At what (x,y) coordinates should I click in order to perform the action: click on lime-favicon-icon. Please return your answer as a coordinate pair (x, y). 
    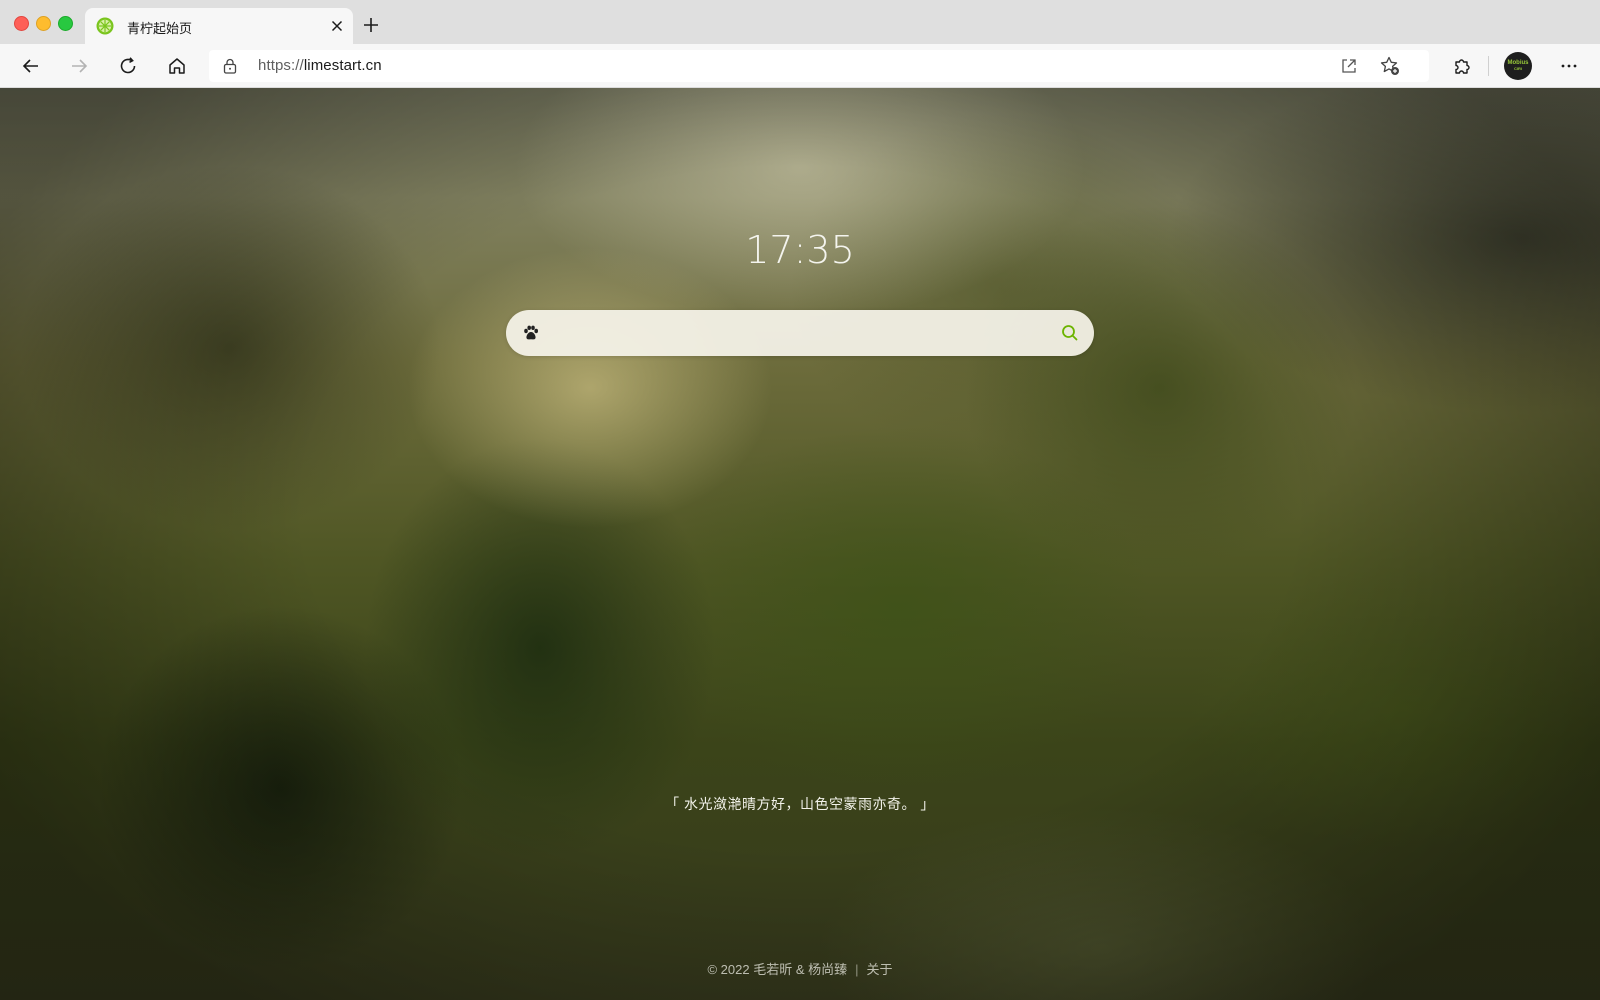
    Looking at the image, I should click on (105, 26).